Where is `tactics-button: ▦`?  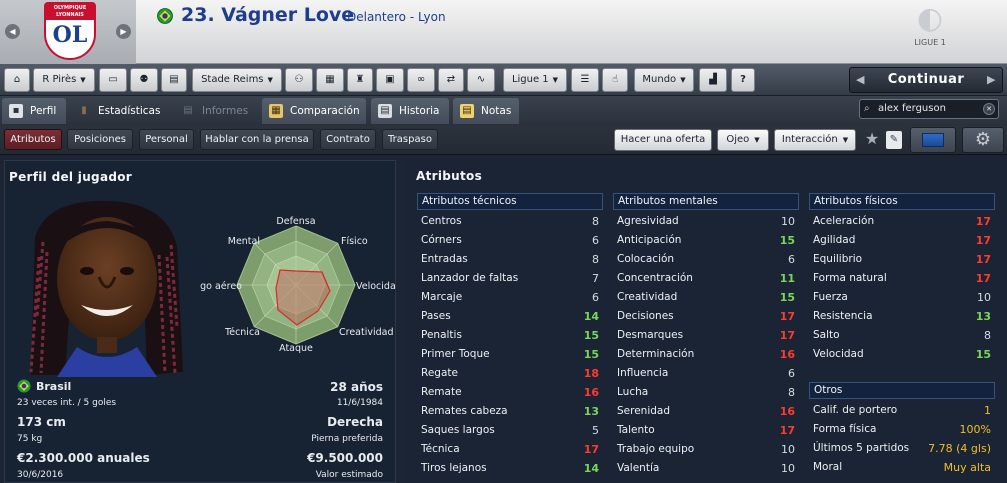
tactics-button: ▦ is located at coordinates (330, 80).